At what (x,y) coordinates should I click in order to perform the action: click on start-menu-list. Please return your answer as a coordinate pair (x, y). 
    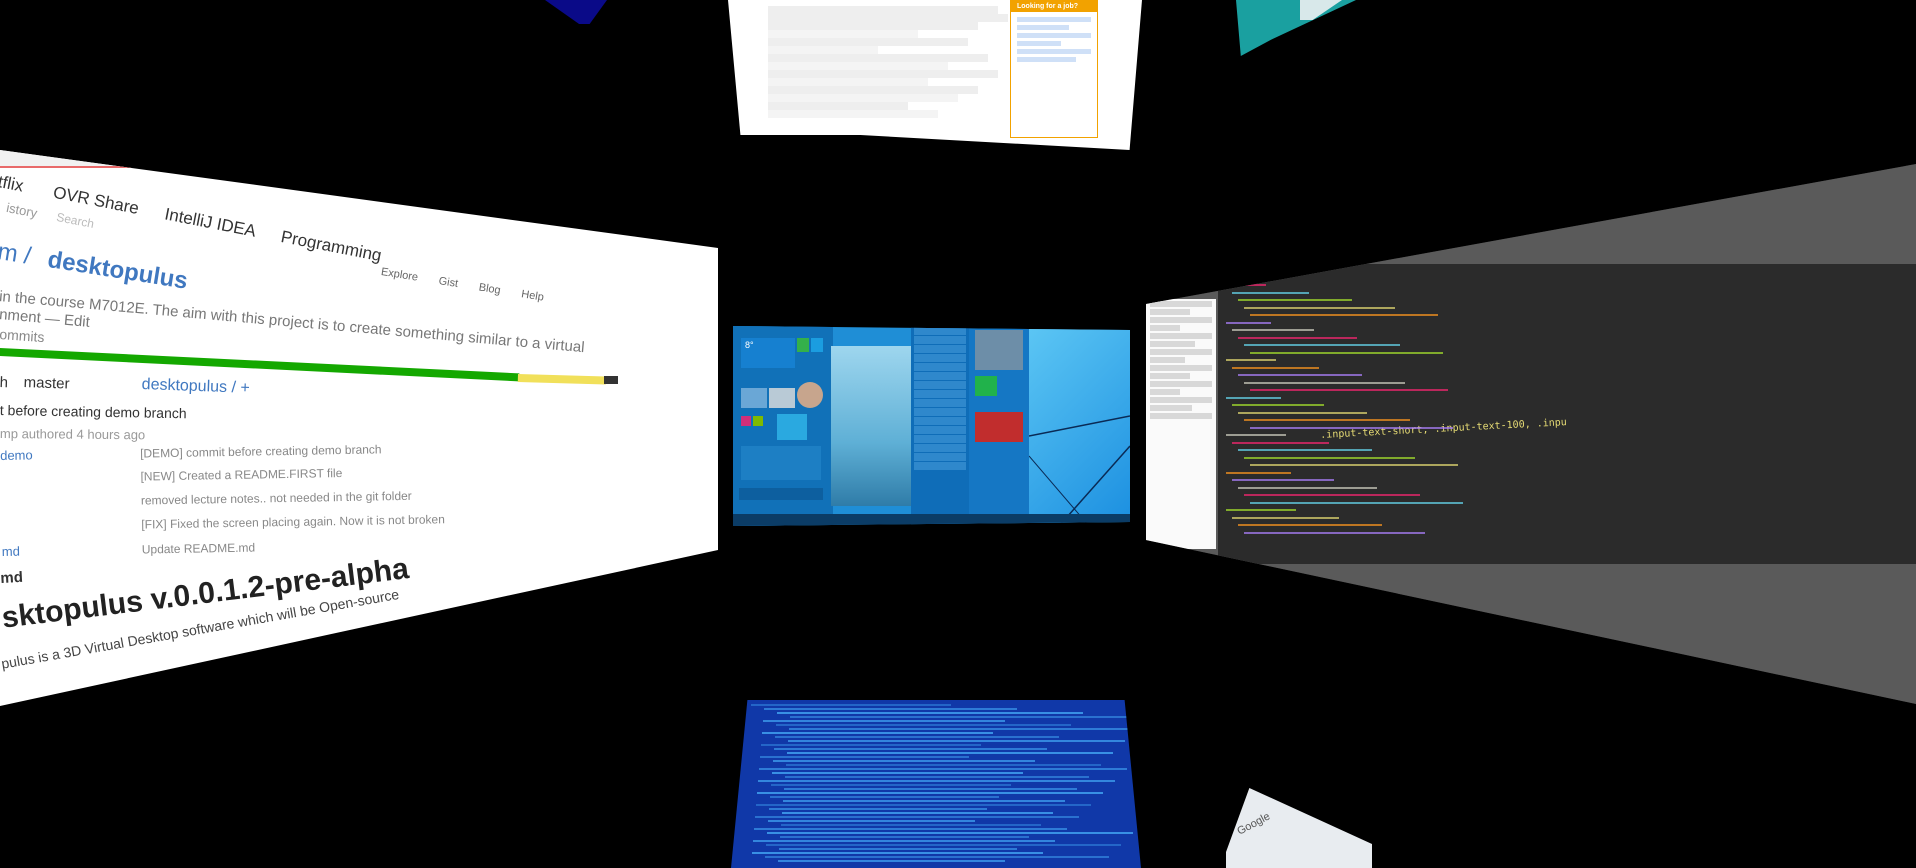
    Looking at the image, I should click on (940, 426).